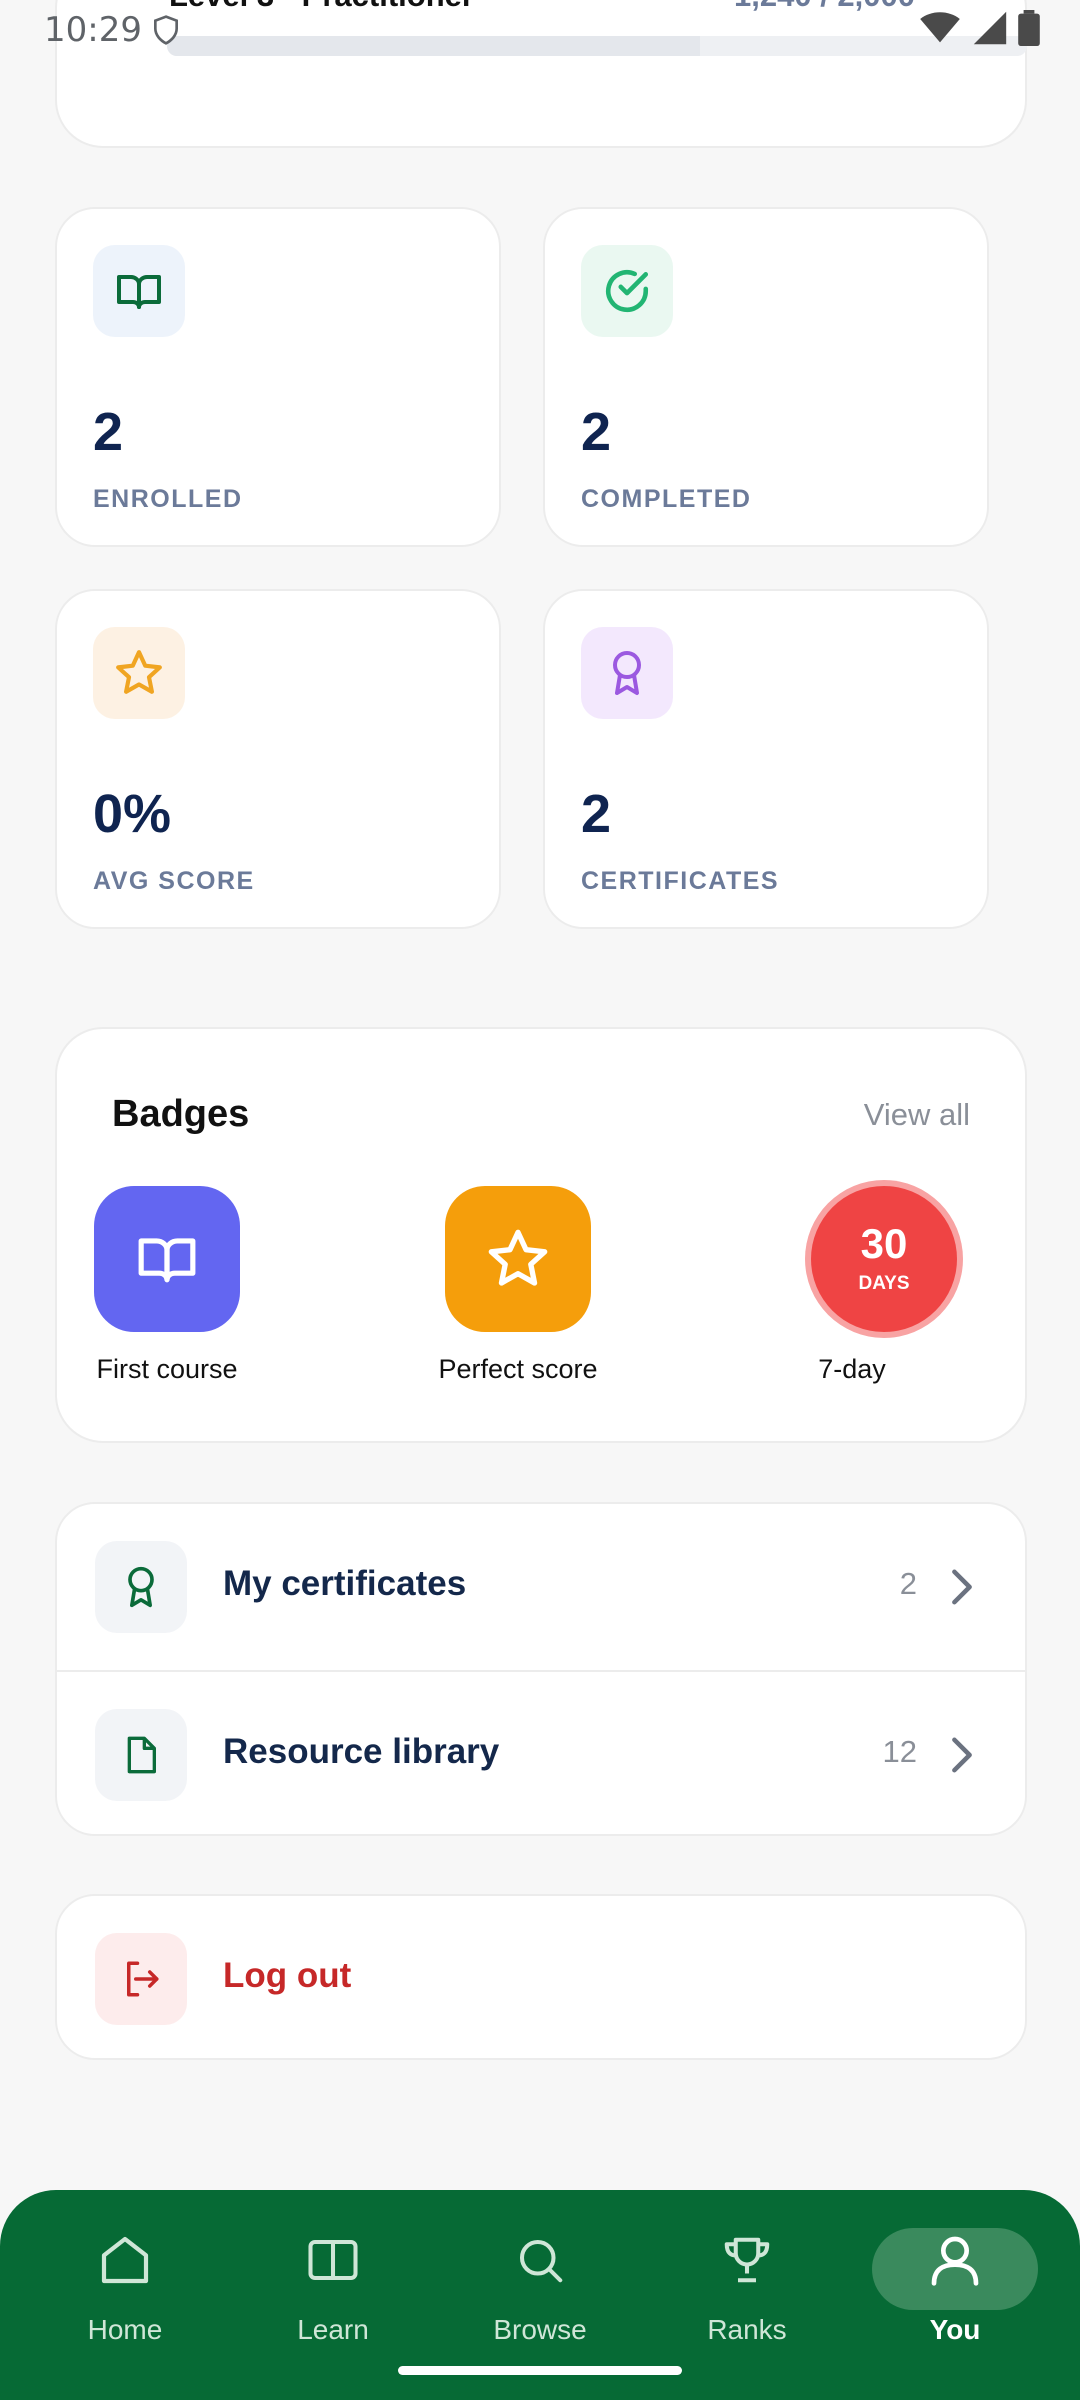 The width and height of the screenshot is (1080, 2400). I want to click on badge-label: Perfect score, so click(518, 1369).